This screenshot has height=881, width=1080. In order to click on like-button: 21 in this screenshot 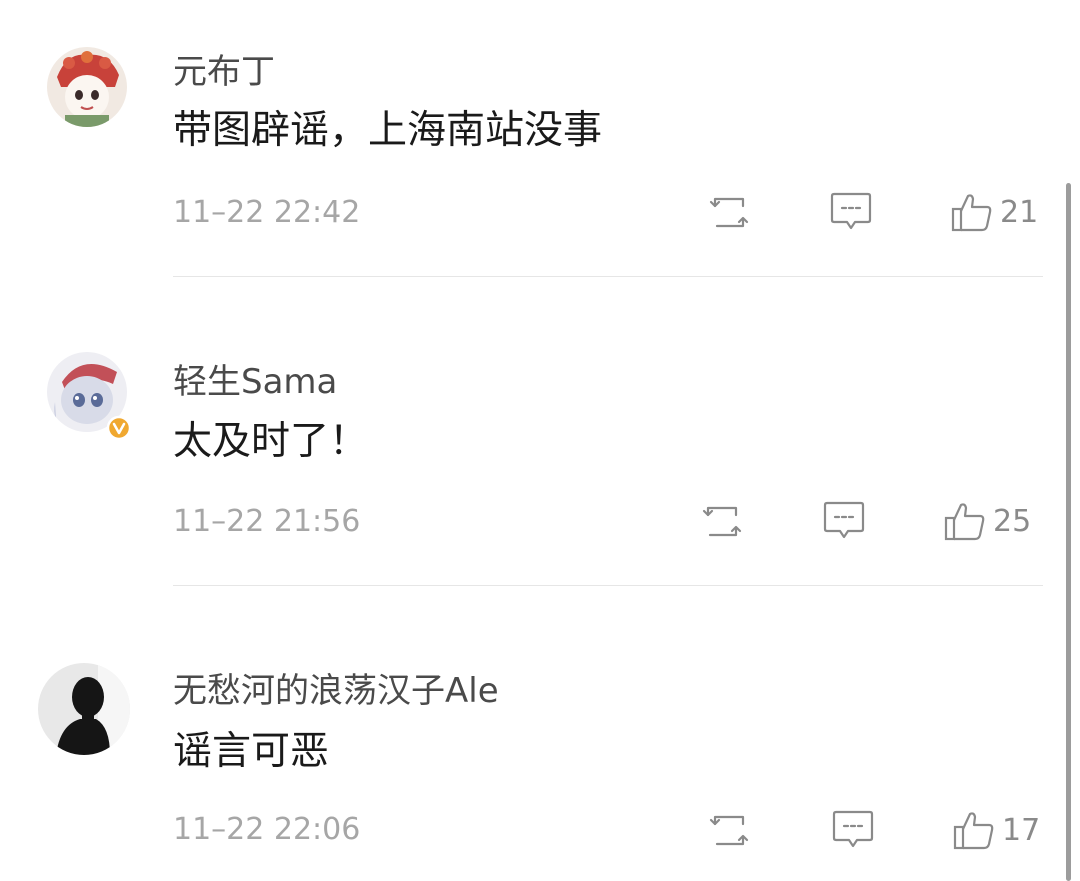, I will do `click(994, 213)`.